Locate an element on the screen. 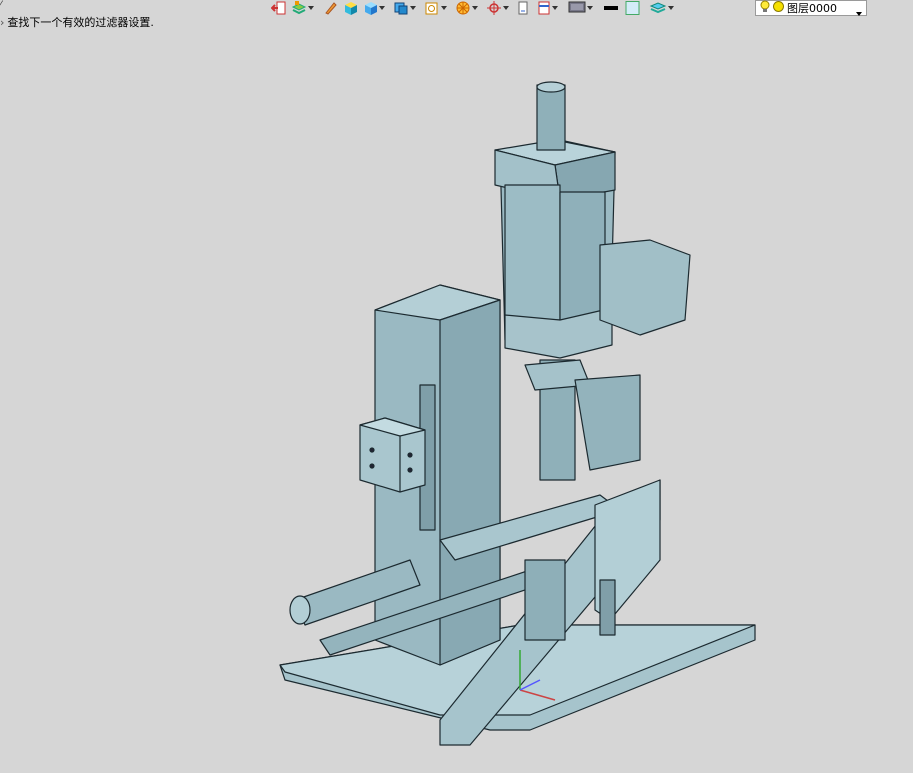 Image resolution: width=913 pixels, height=773 pixels. lightbulb-icon is located at coordinates (765, 8).